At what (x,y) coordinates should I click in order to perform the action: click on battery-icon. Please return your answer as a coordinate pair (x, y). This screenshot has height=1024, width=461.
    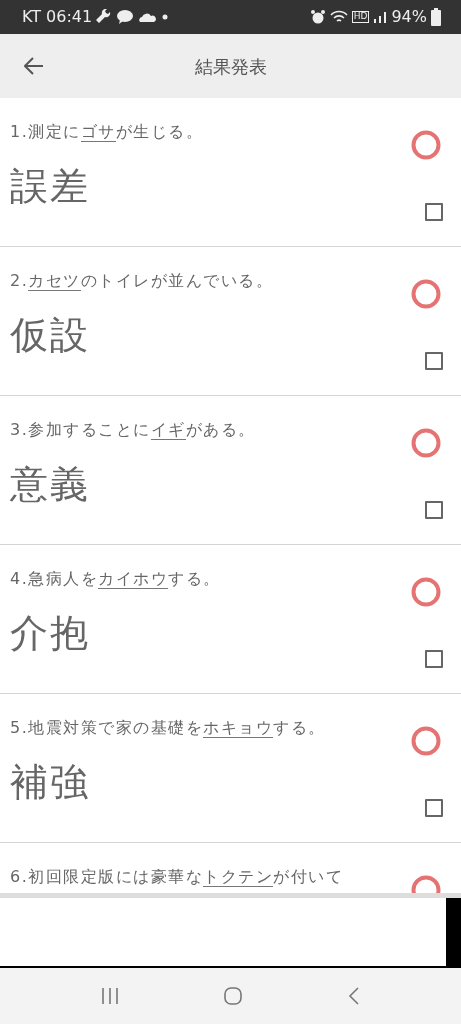
    Looking at the image, I should click on (436, 17).